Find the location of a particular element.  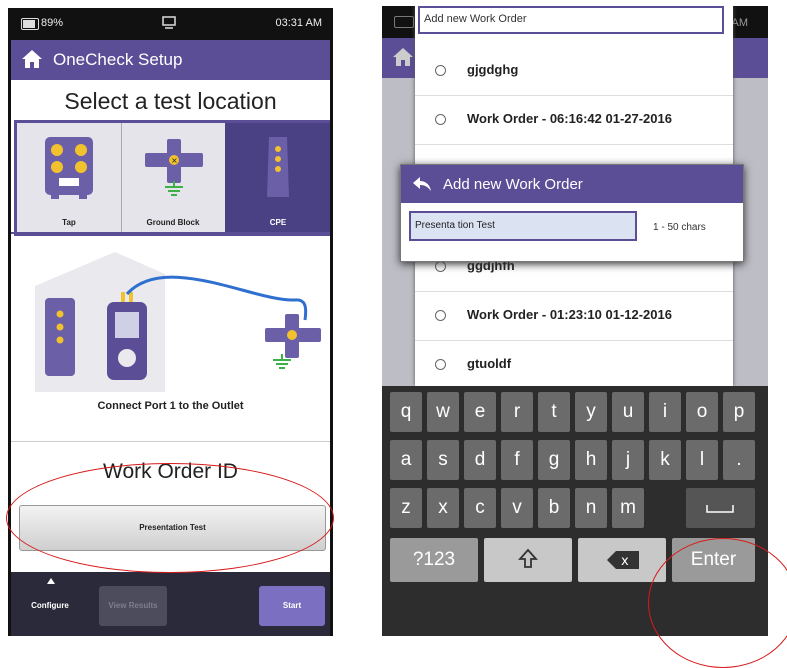

connection-illustration is located at coordinates (178, 322).